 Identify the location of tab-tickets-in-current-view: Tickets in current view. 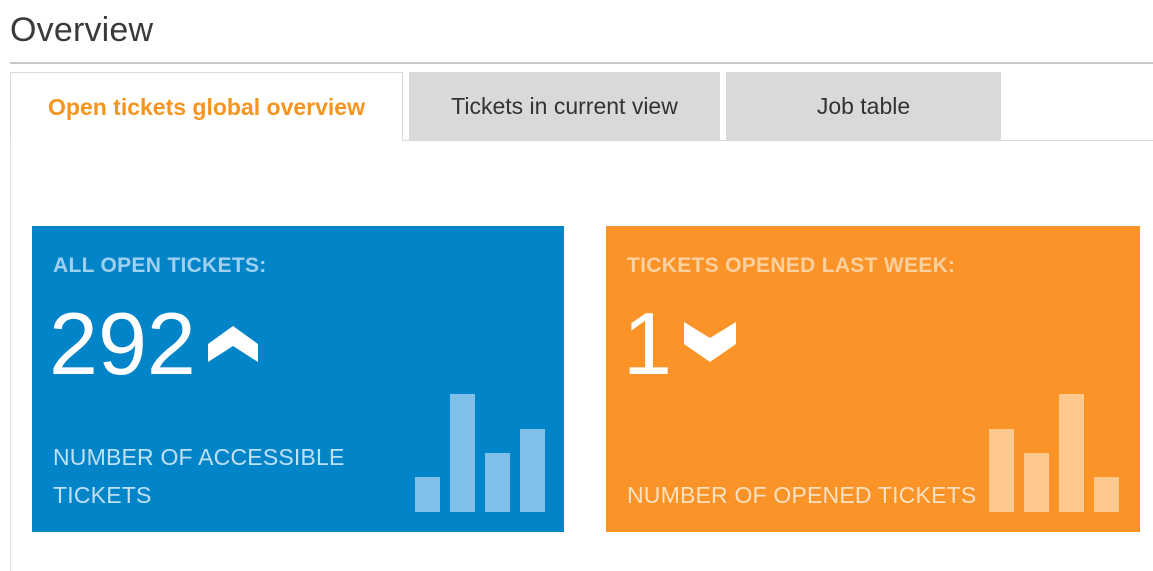
(564, 106).